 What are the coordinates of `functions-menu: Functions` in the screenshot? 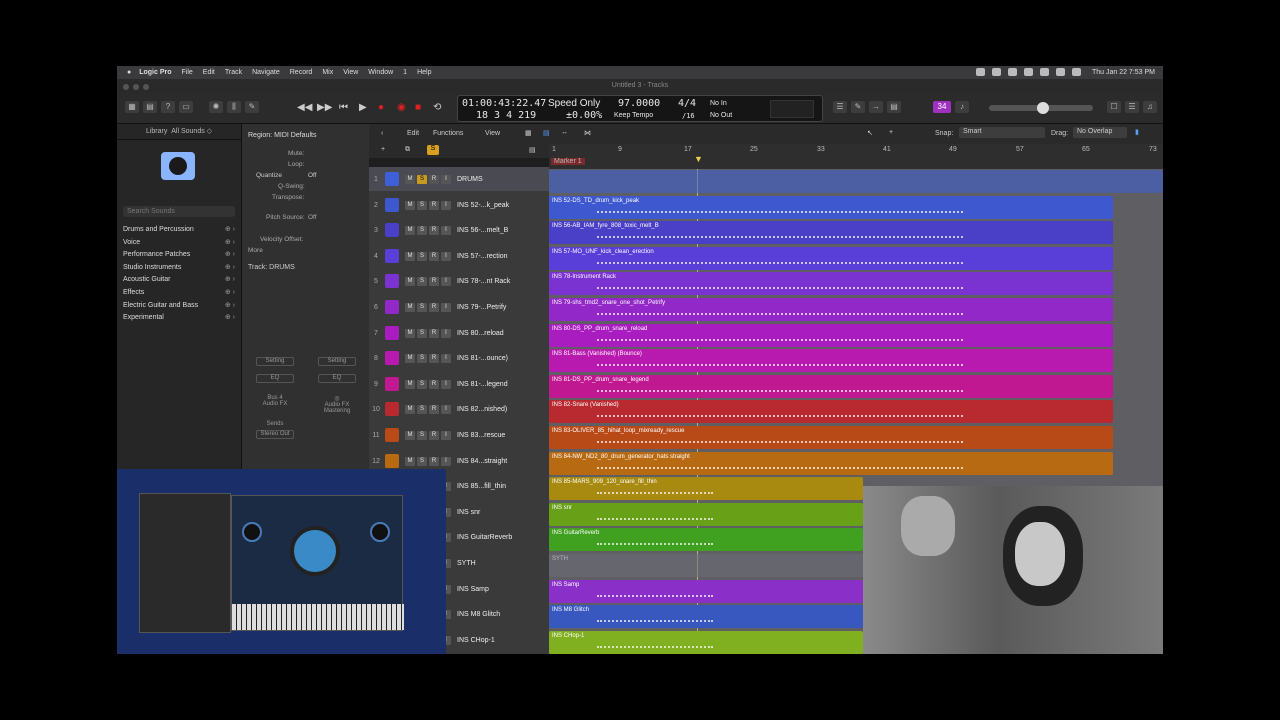 It's located at (448, 133).